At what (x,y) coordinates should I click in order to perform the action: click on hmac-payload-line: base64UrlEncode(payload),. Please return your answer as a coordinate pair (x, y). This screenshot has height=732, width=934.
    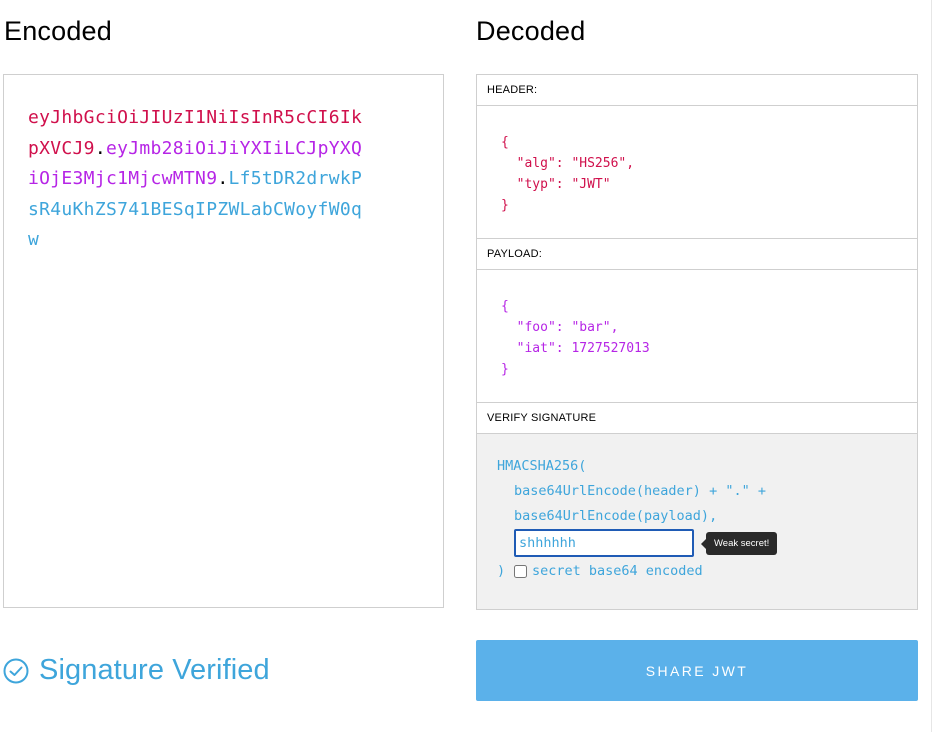
    Looking at the image, I should click on (616, 516).